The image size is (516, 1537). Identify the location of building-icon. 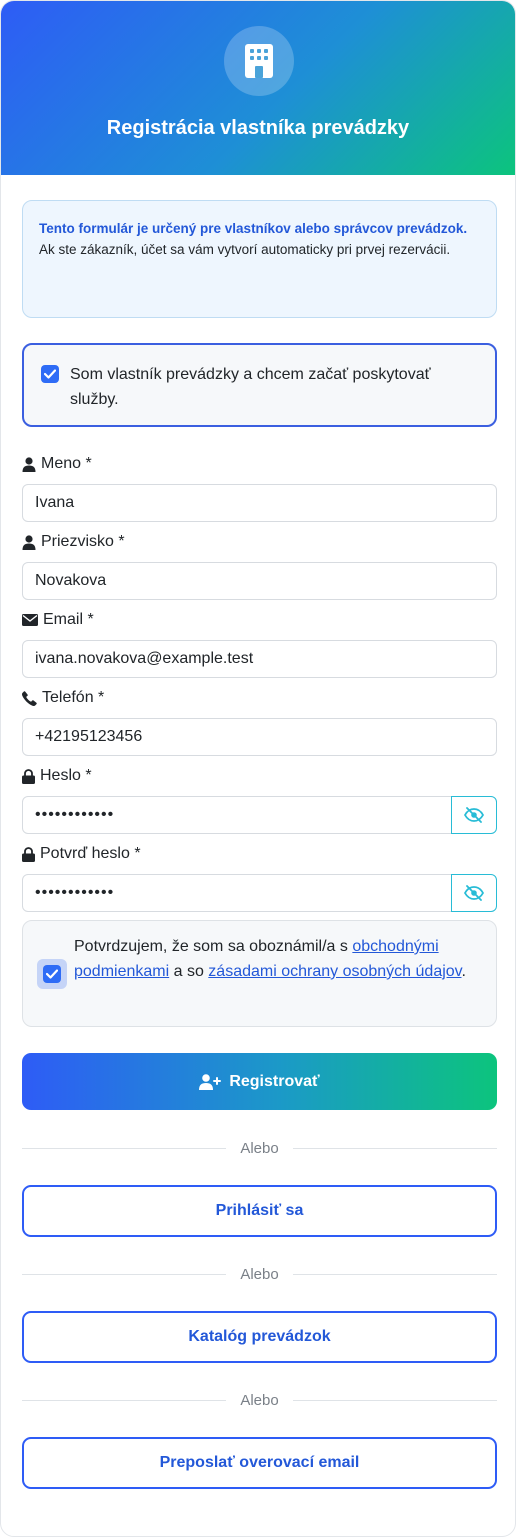
(259, 61).